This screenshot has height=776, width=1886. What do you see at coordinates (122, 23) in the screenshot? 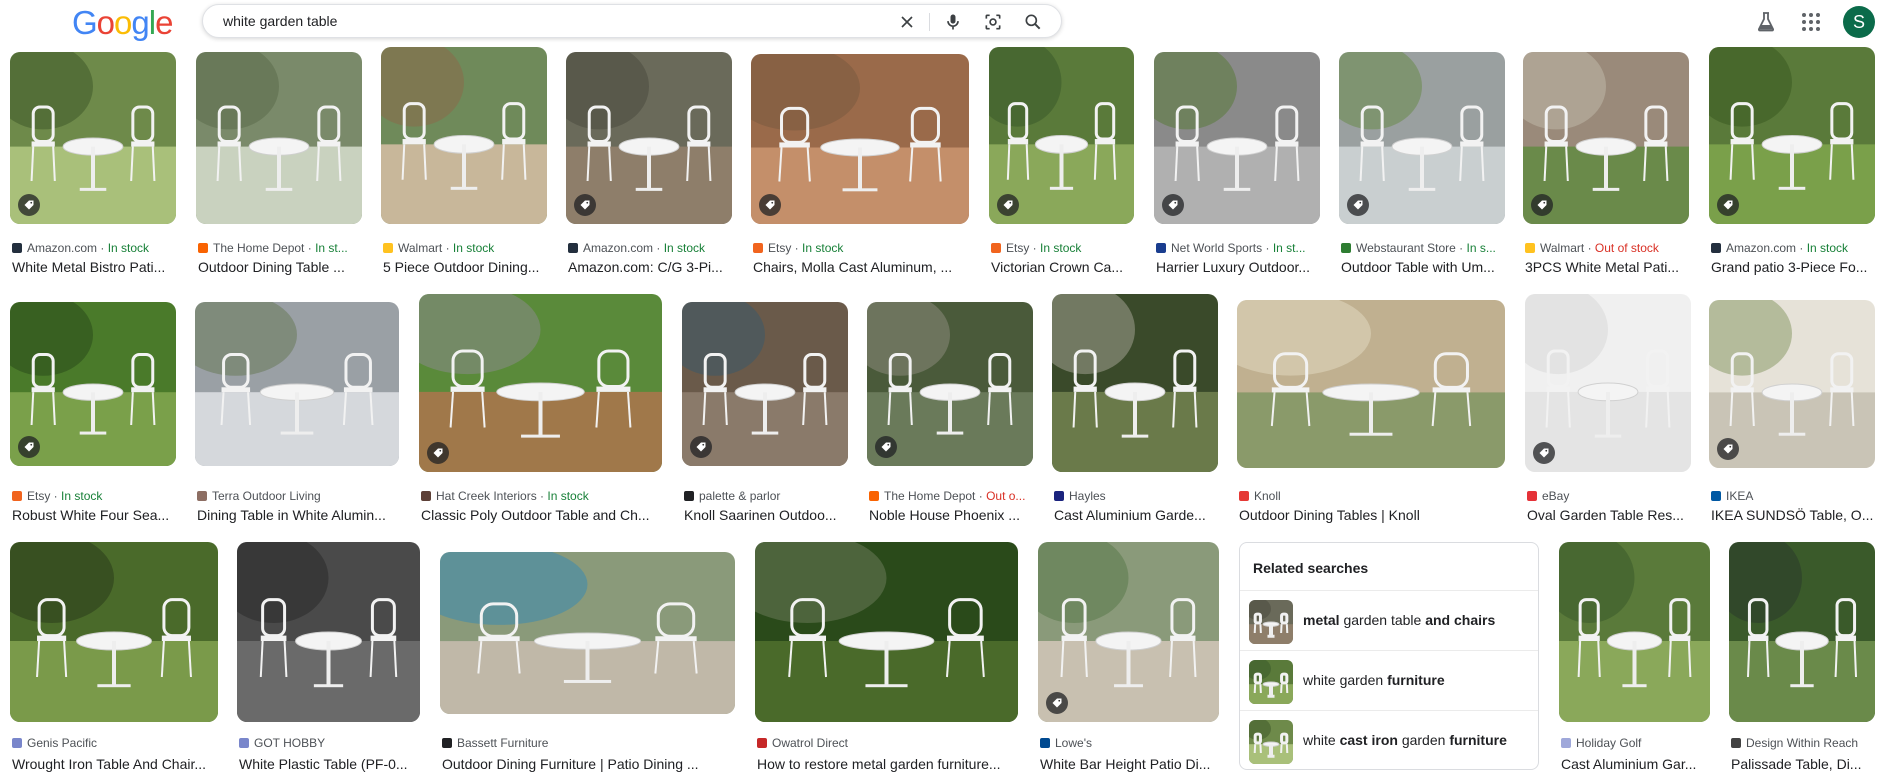
I see `google-logo: Google` at bounding box center [122, 23].